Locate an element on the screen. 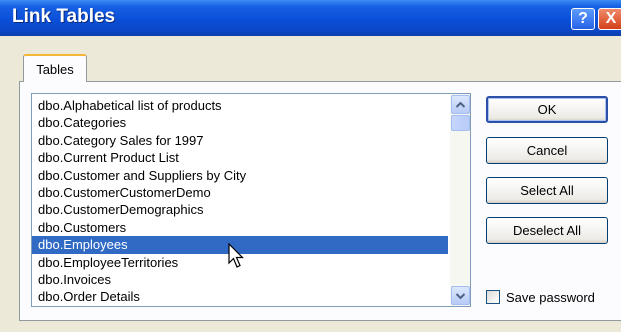 The height and width of the screenshot is (332, 621). scroll-down-button is located at coordinates (460, 295).